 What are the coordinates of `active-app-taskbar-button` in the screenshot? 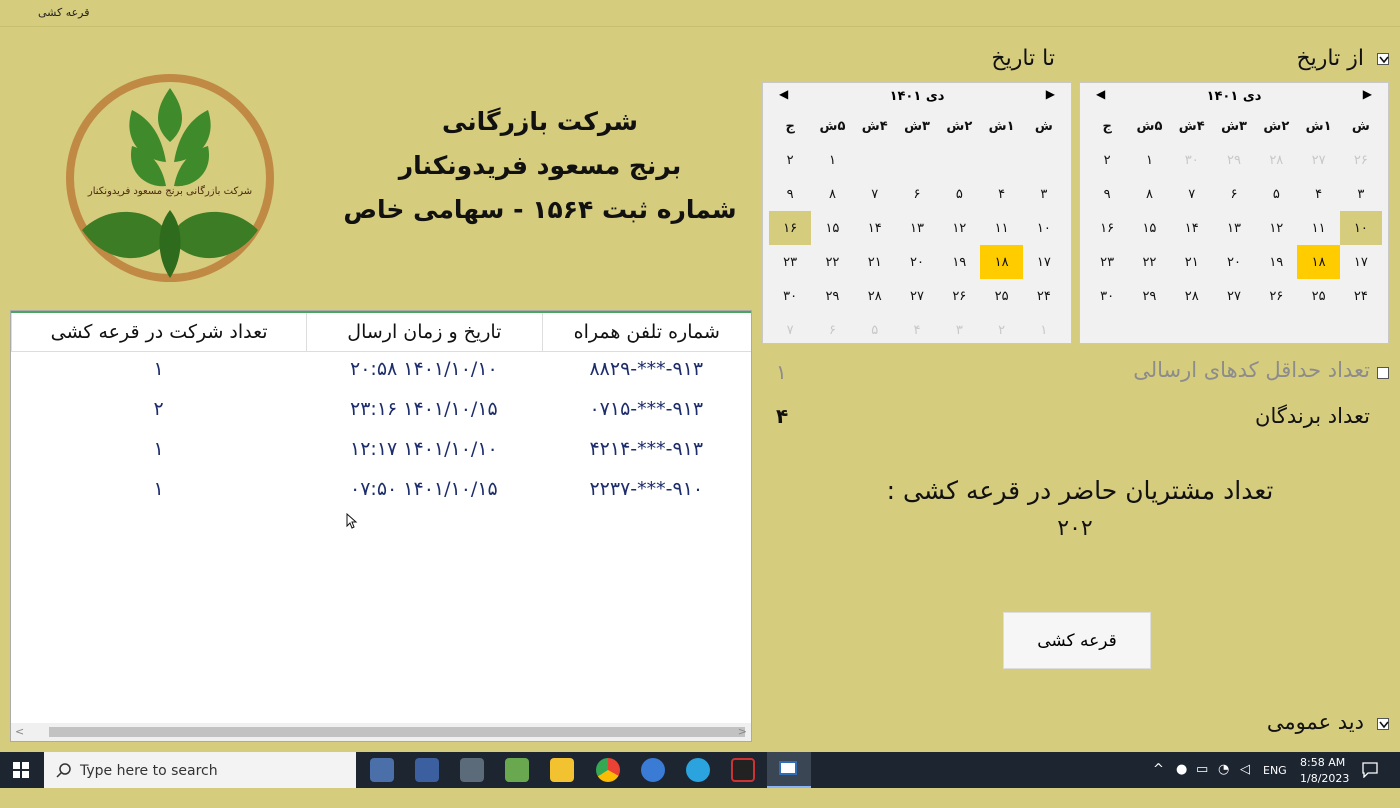 It's located at (789, 770).